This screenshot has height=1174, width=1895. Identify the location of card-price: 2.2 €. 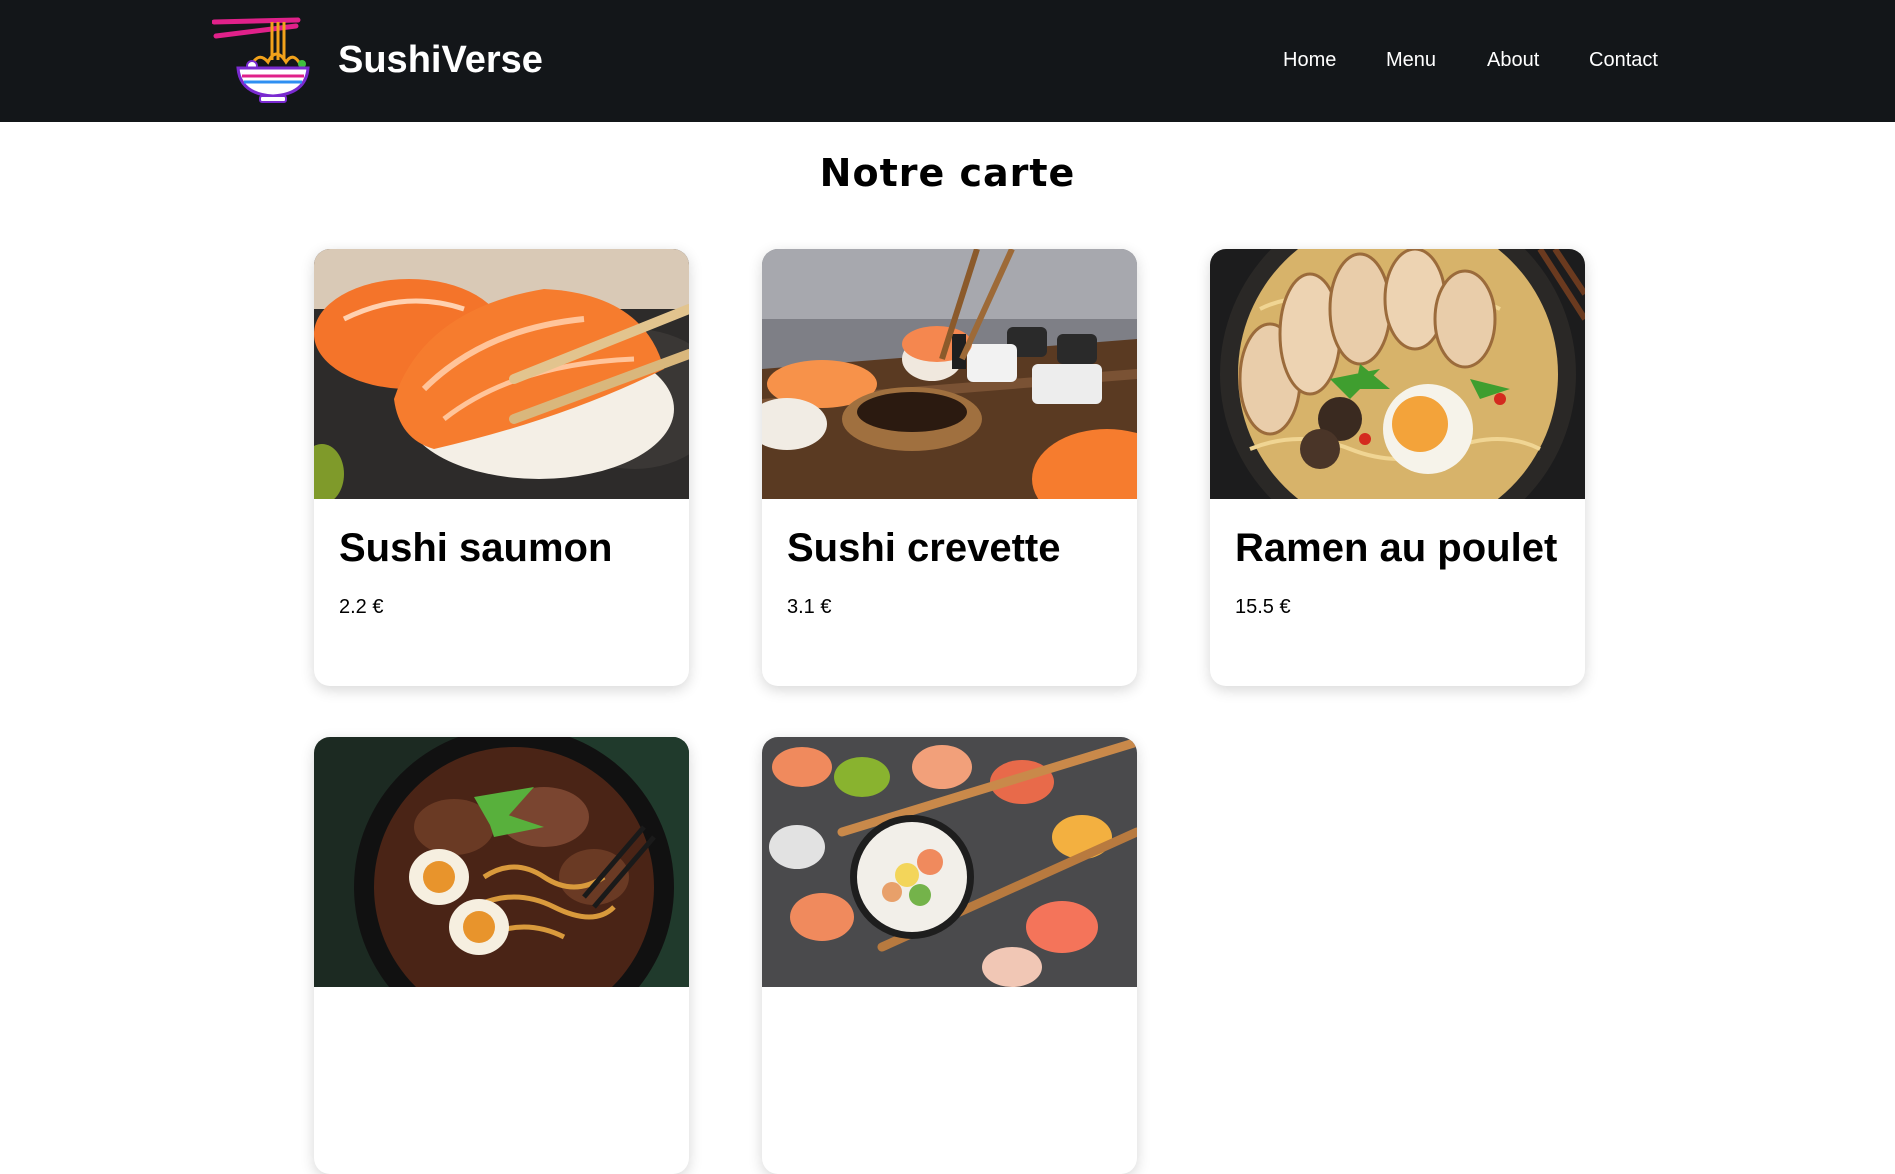
(361, 607).